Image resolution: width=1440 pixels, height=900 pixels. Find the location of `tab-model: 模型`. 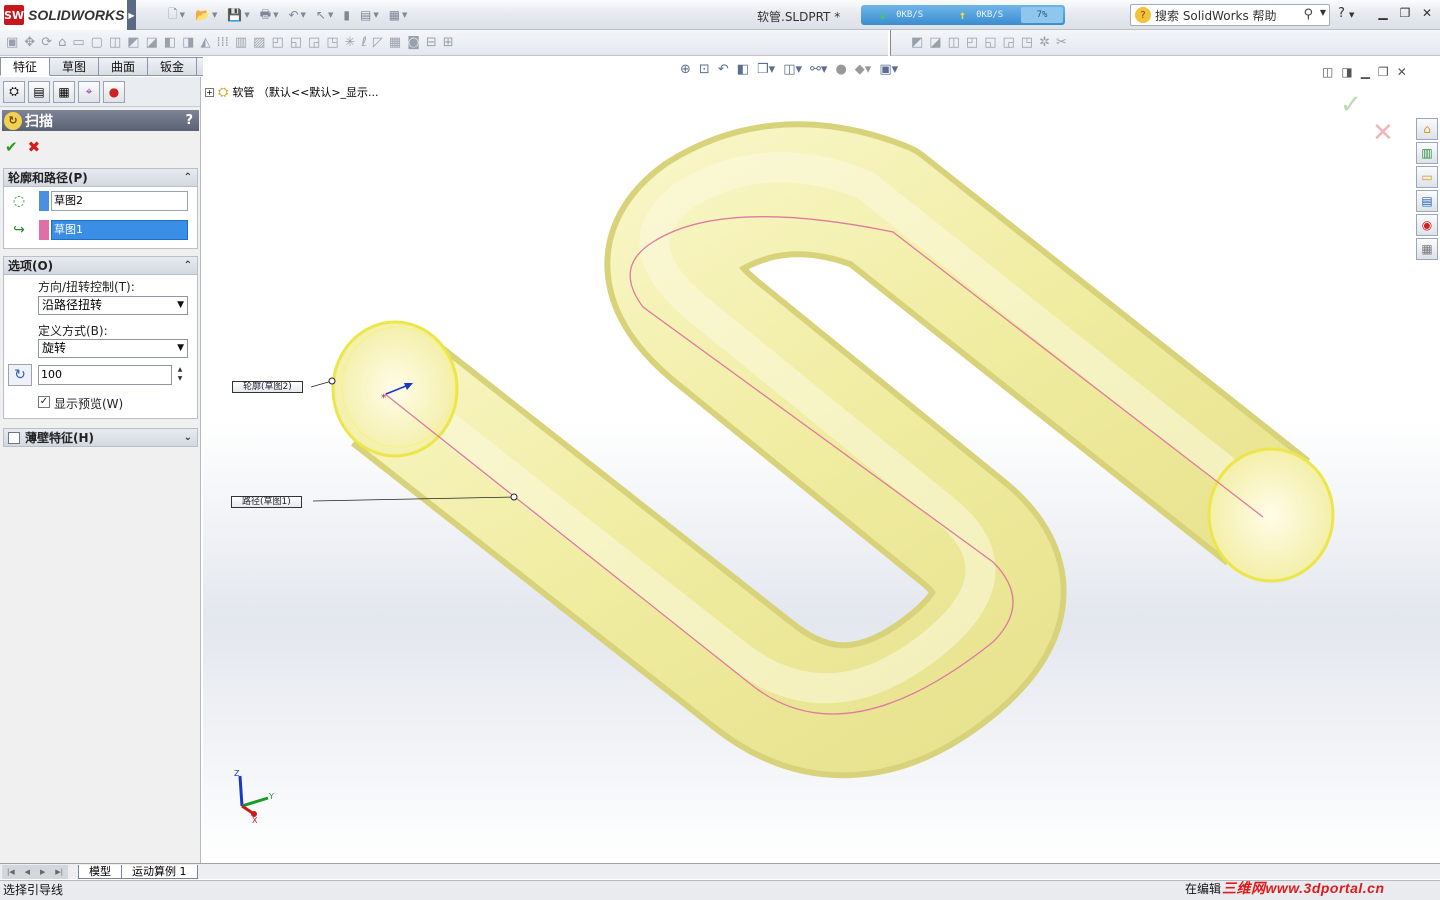

tab-model: 模型 is located at coordinates (100, 871).